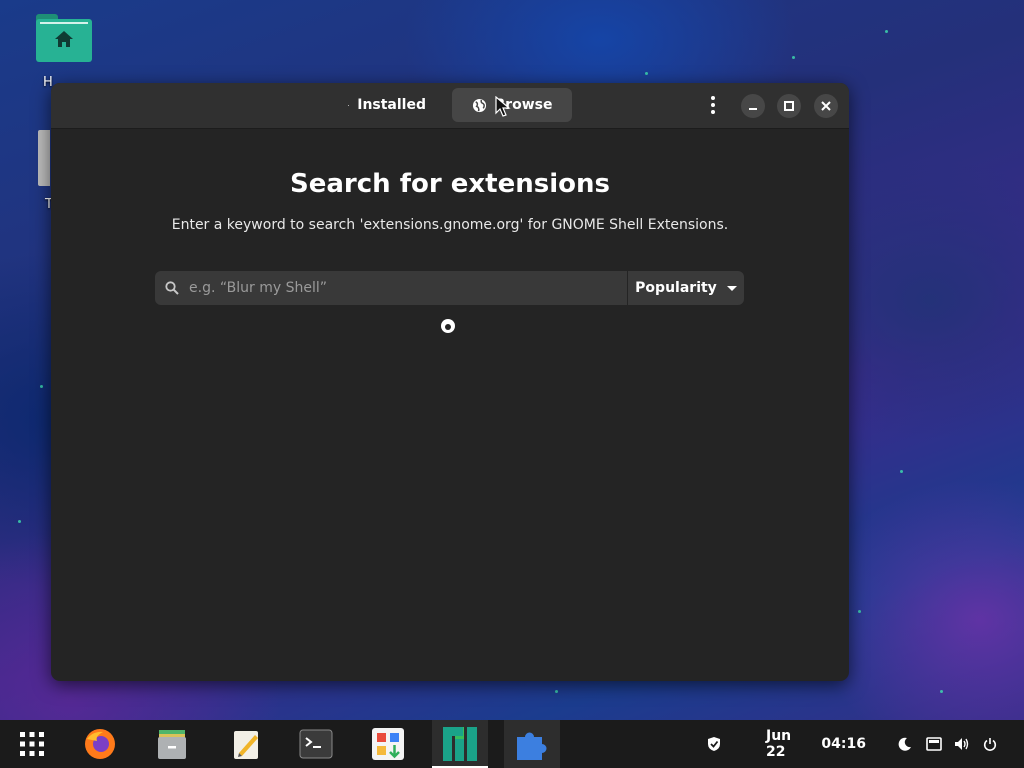  I want to click on firefox-icon, so click(100, 744).